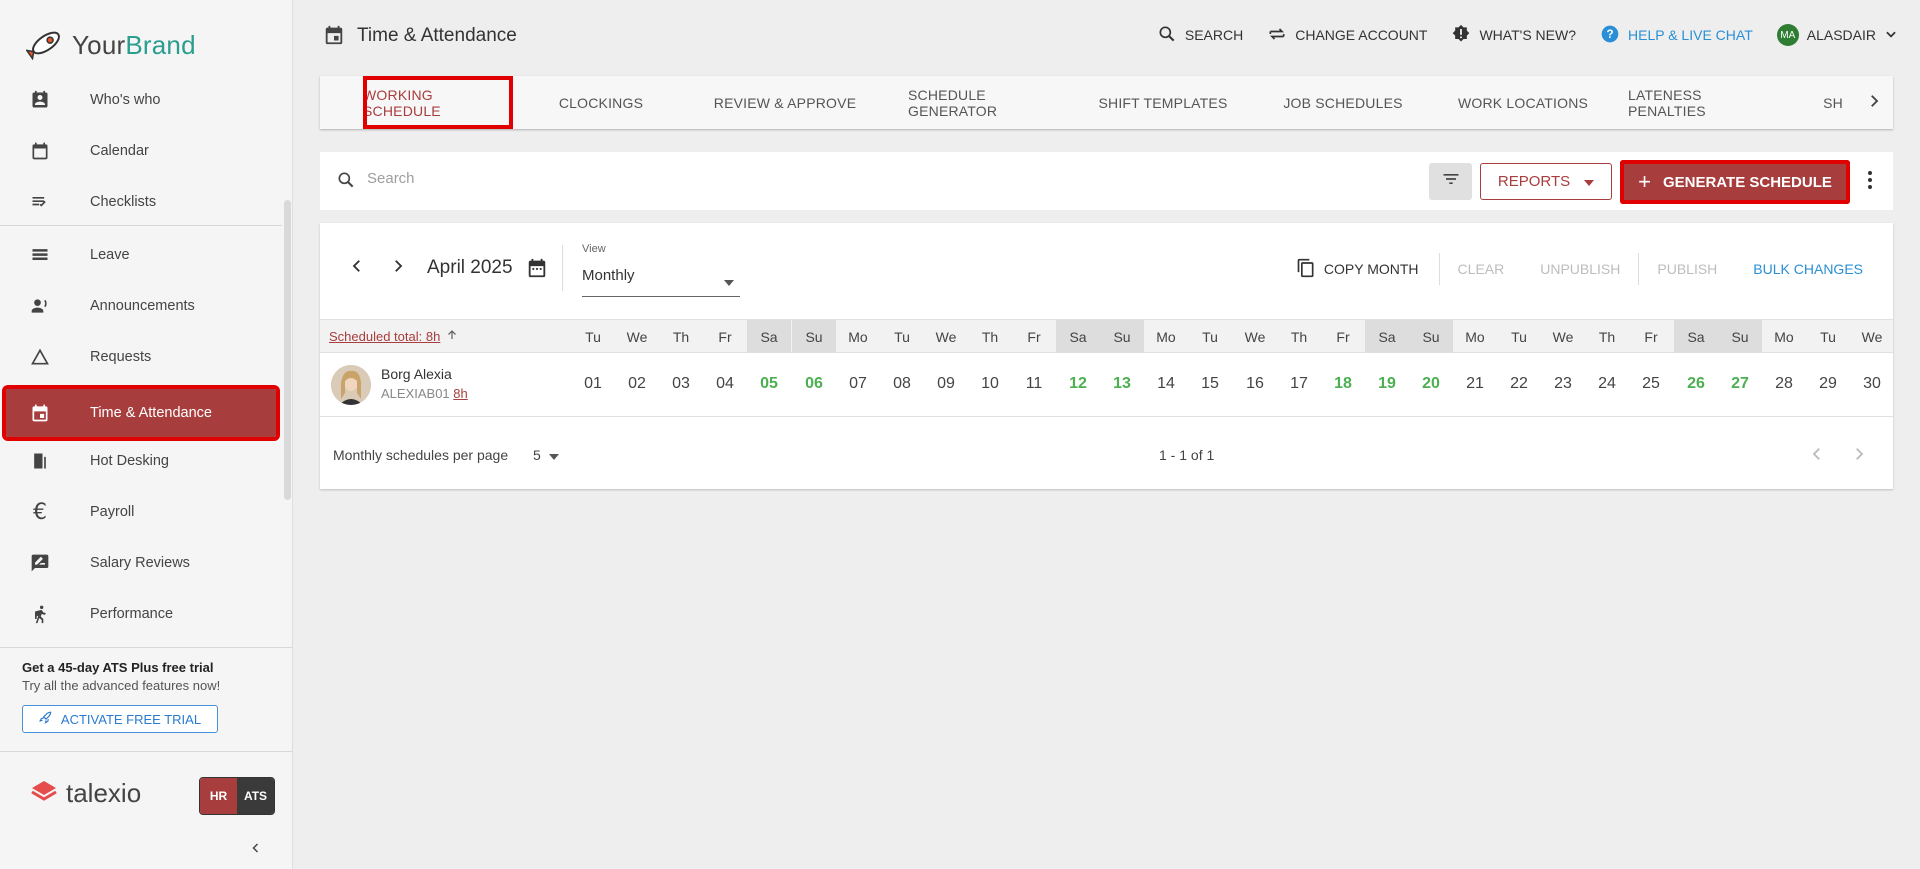 Image resolution: width=1920 pixels, height=869 pixels. I want to click on scheduled-total-sort: Scheduled total: 8h, so click(393, 336).